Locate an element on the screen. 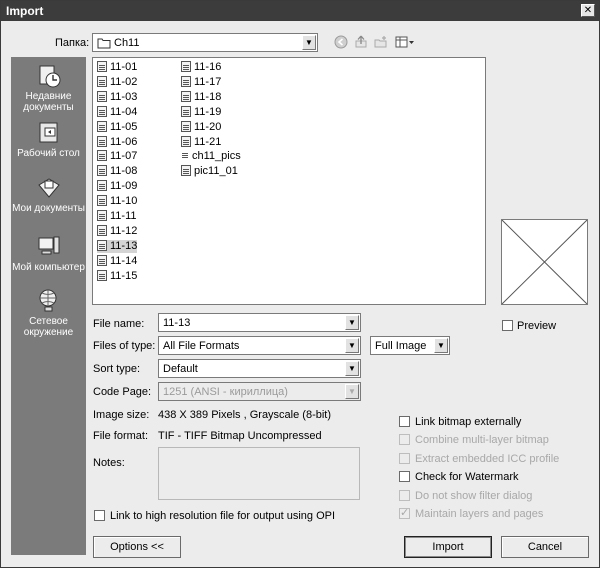  file-item: 11-09 is located at coordinates (117, 186).